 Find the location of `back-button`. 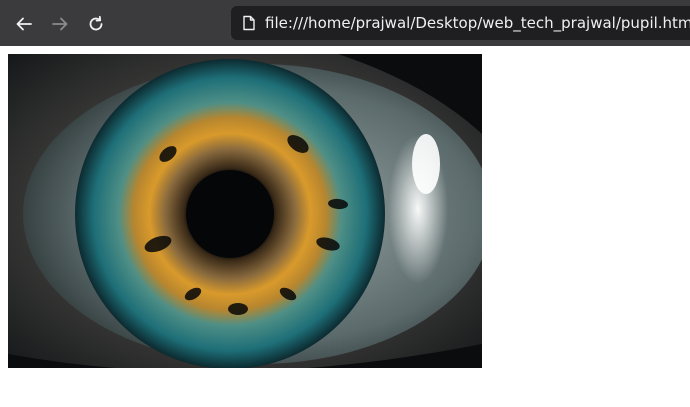

back-button is located at coordinates (24, 24).